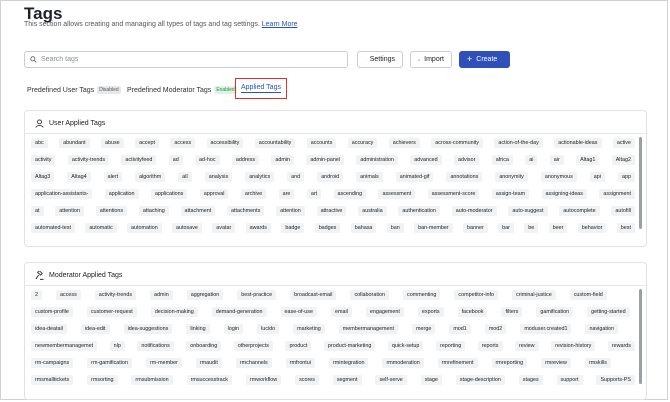 Image resolution: width=670 pixels, height=402 pixels. What do you see at coordinates (464, 177) in the screenshot?
I see `tag-chip: annotations` at bounding box center [464, 177].